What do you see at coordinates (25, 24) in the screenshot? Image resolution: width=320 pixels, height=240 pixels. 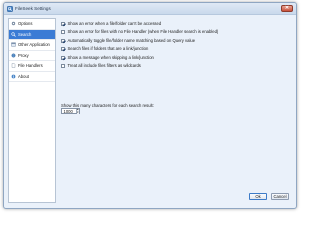 I see `sidebar-item-label: Options` at bounding box center [25, 24].